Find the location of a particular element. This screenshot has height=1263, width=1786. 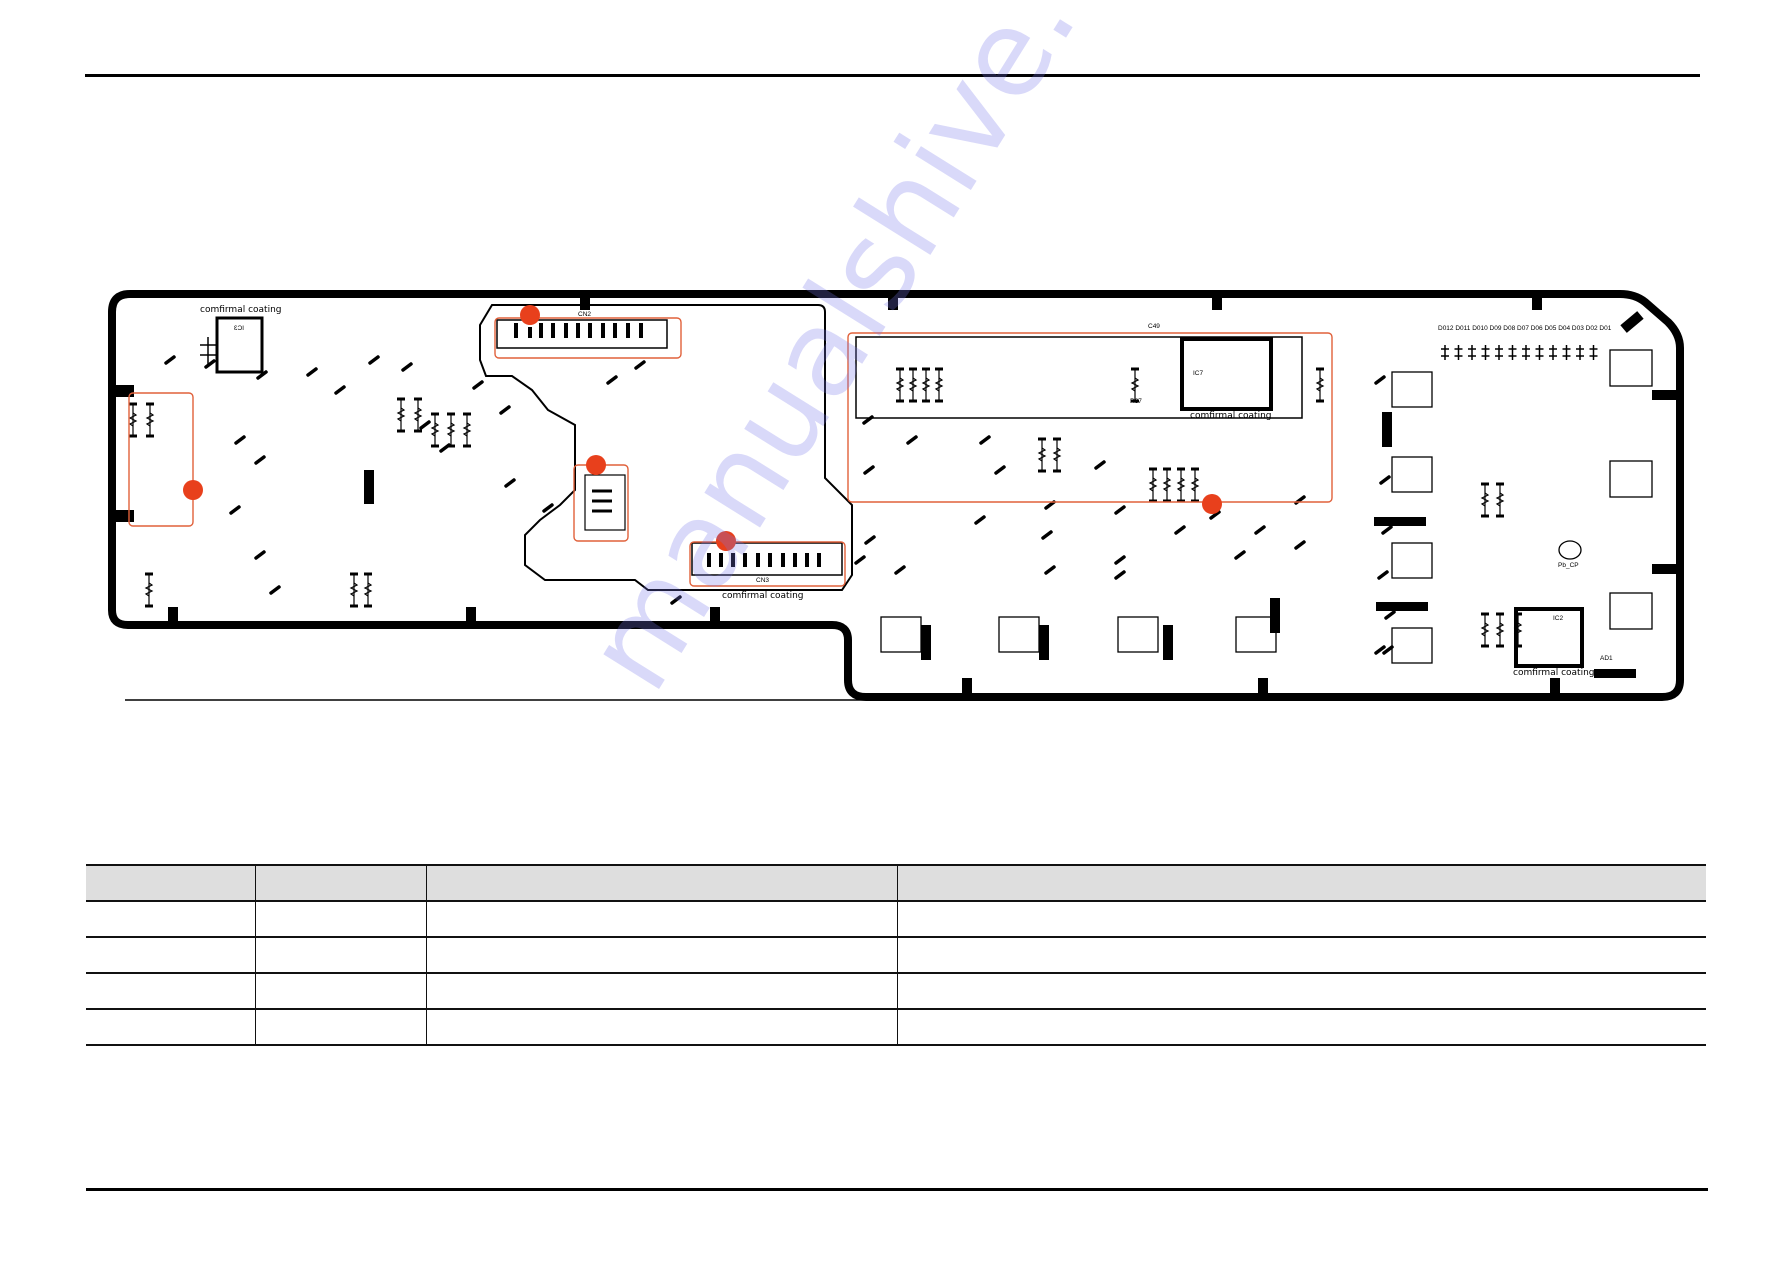

ic7-label: IC7 is located at coordinates (1198, 373).